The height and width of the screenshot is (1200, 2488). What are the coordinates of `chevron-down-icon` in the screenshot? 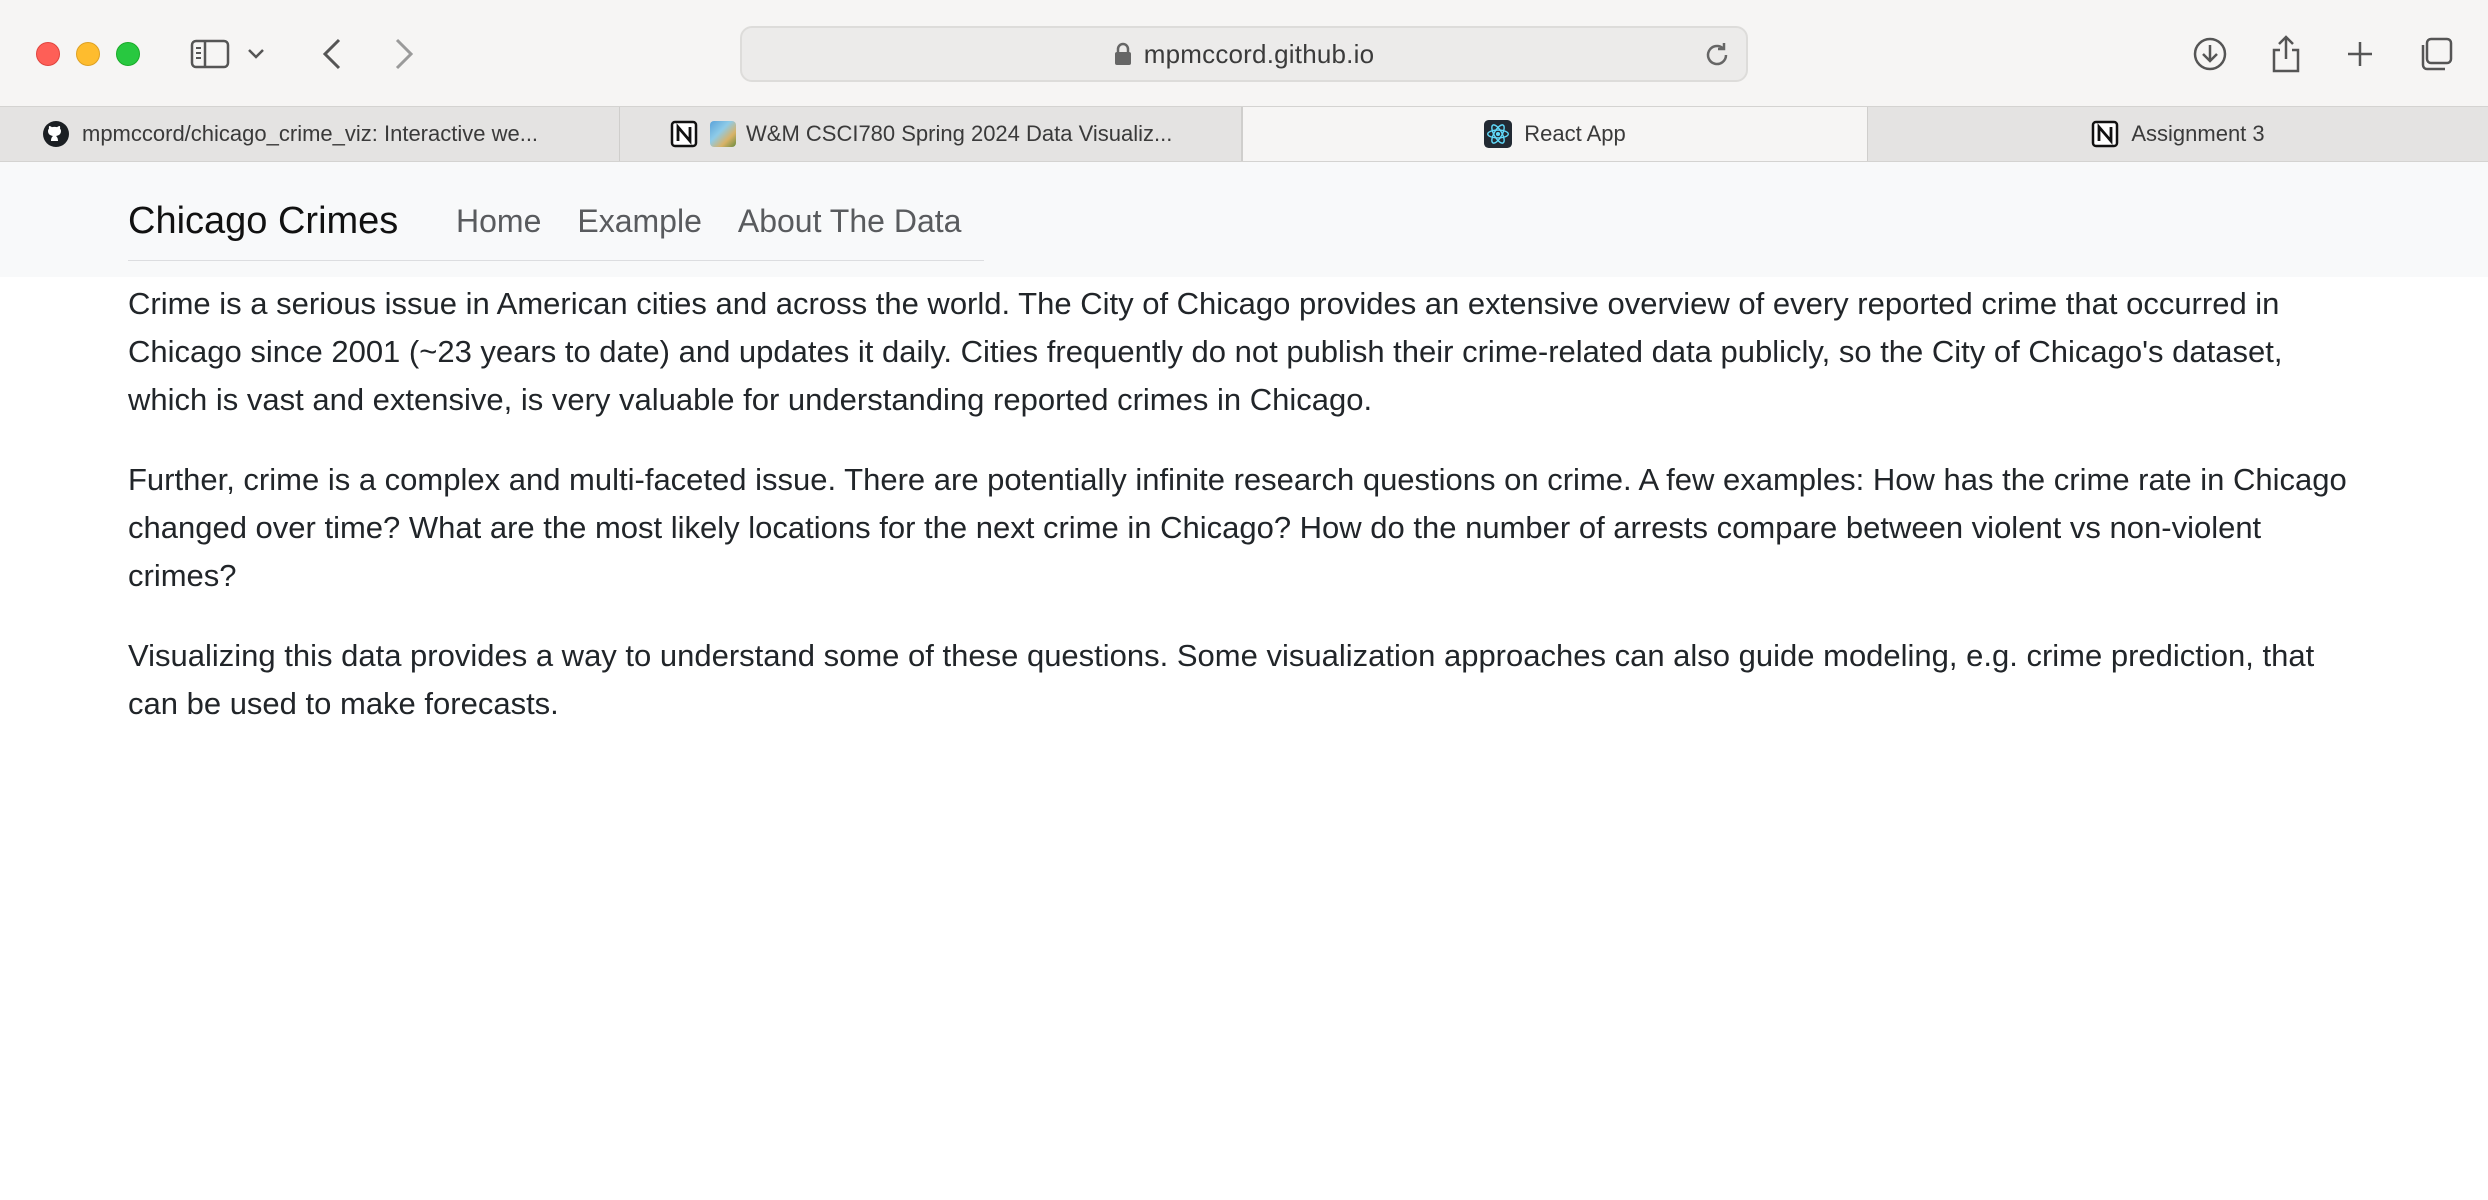 It's located at (256, 54).